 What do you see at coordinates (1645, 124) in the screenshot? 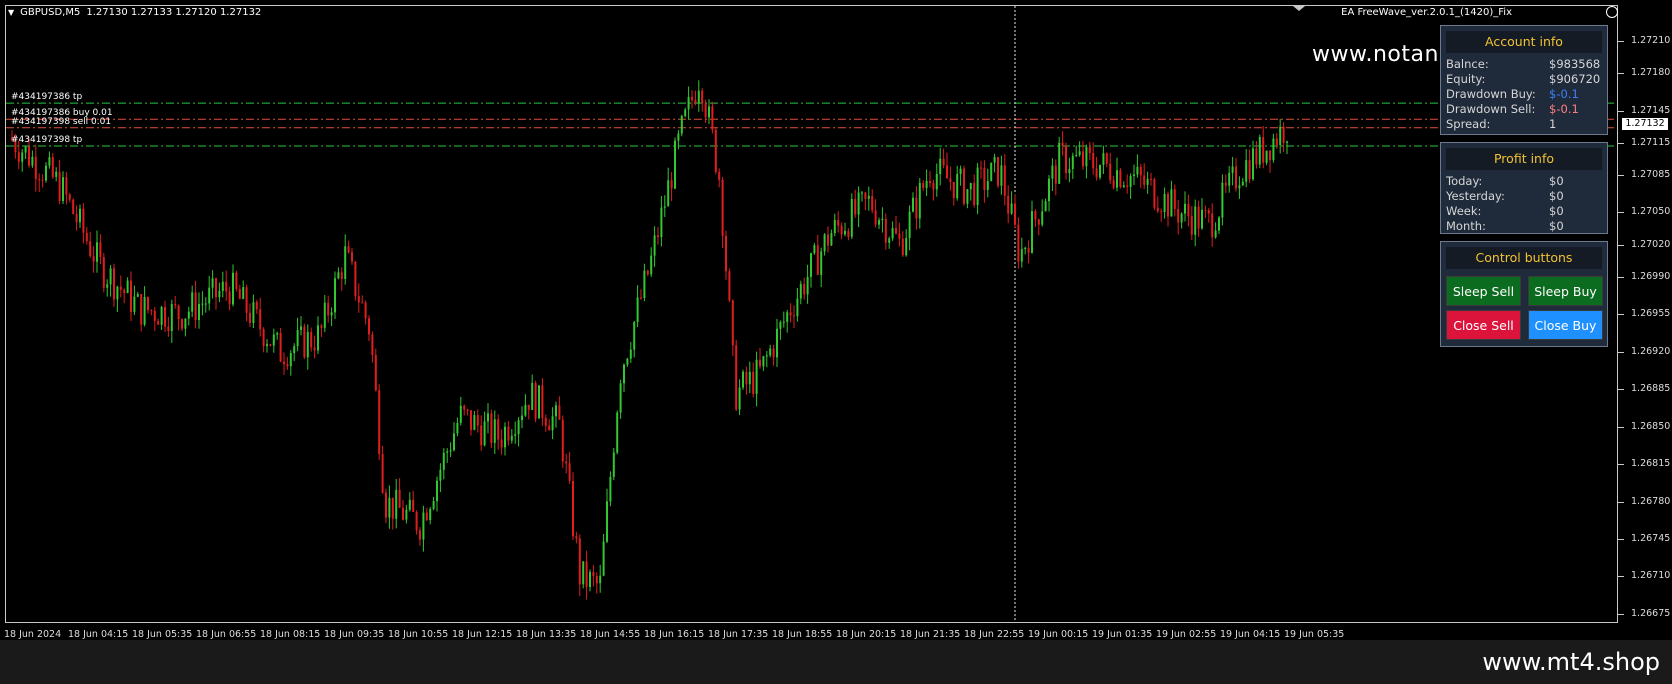
I see `current-price-marker: 1.27132` at bounding box center [1645, 124].